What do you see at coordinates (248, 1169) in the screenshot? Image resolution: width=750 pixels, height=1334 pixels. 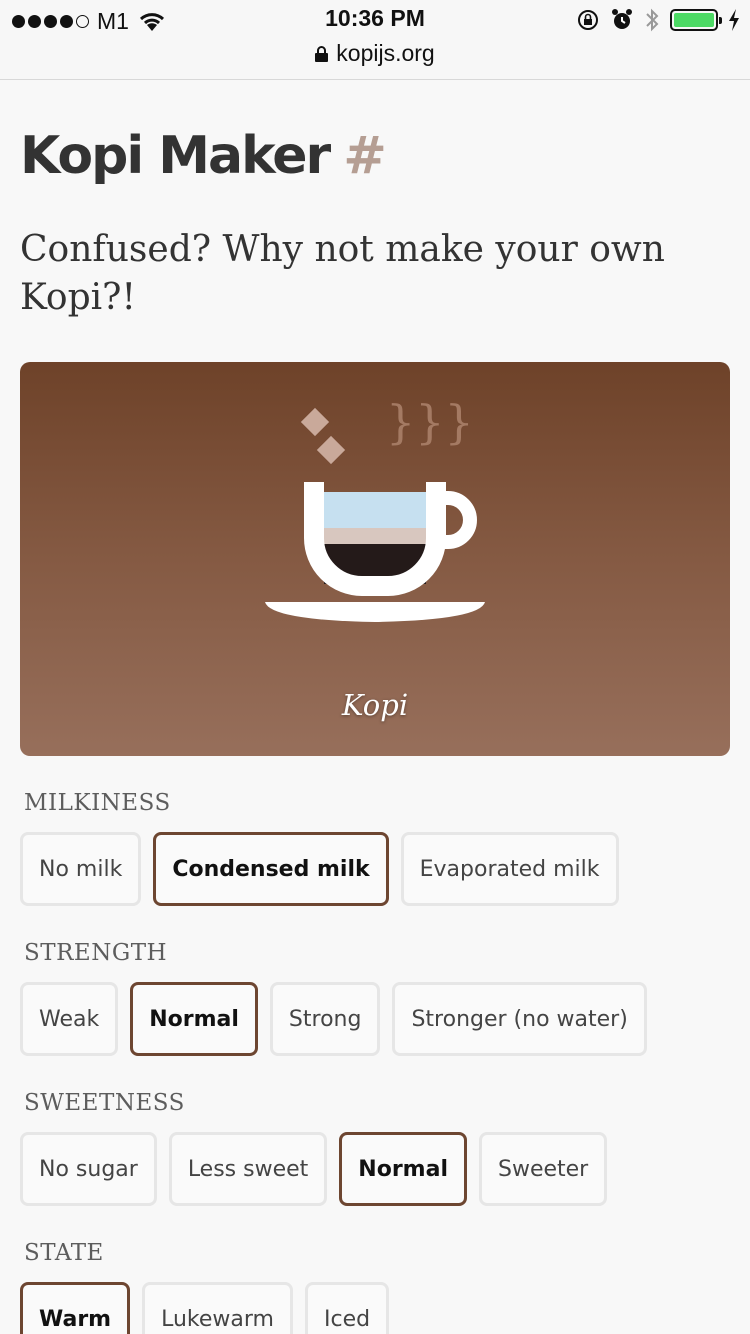 I see `option-button: Less sweet` at bounding box center [248, 1169].